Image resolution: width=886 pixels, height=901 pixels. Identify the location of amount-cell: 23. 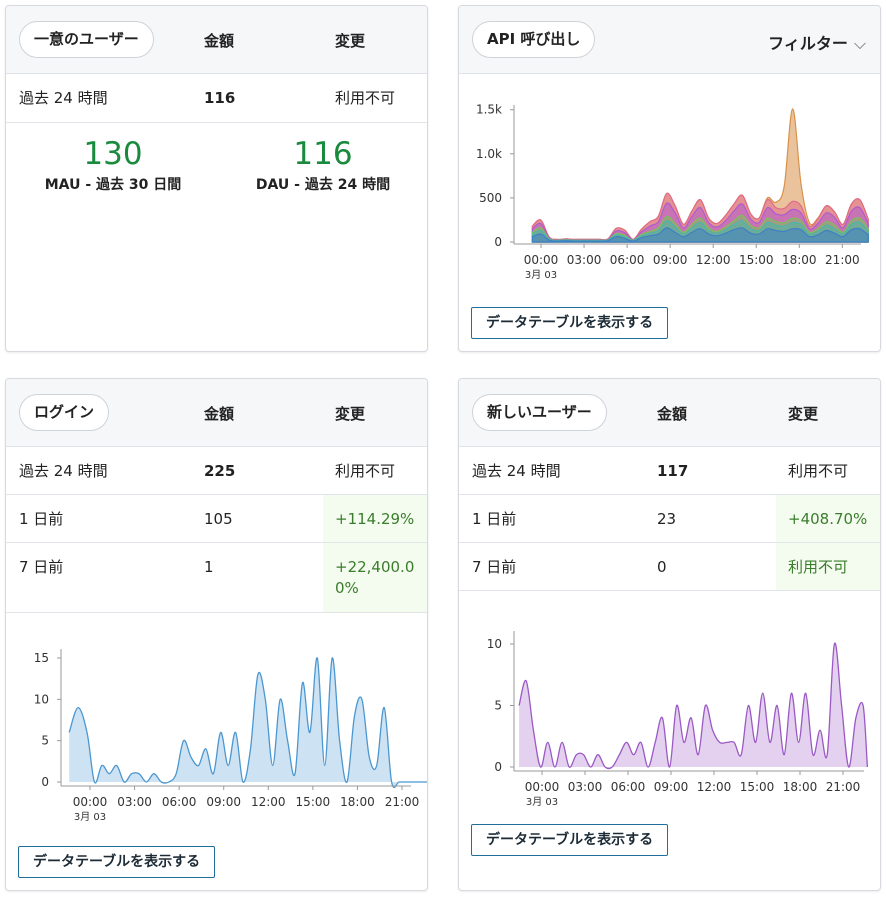
(667, 519).